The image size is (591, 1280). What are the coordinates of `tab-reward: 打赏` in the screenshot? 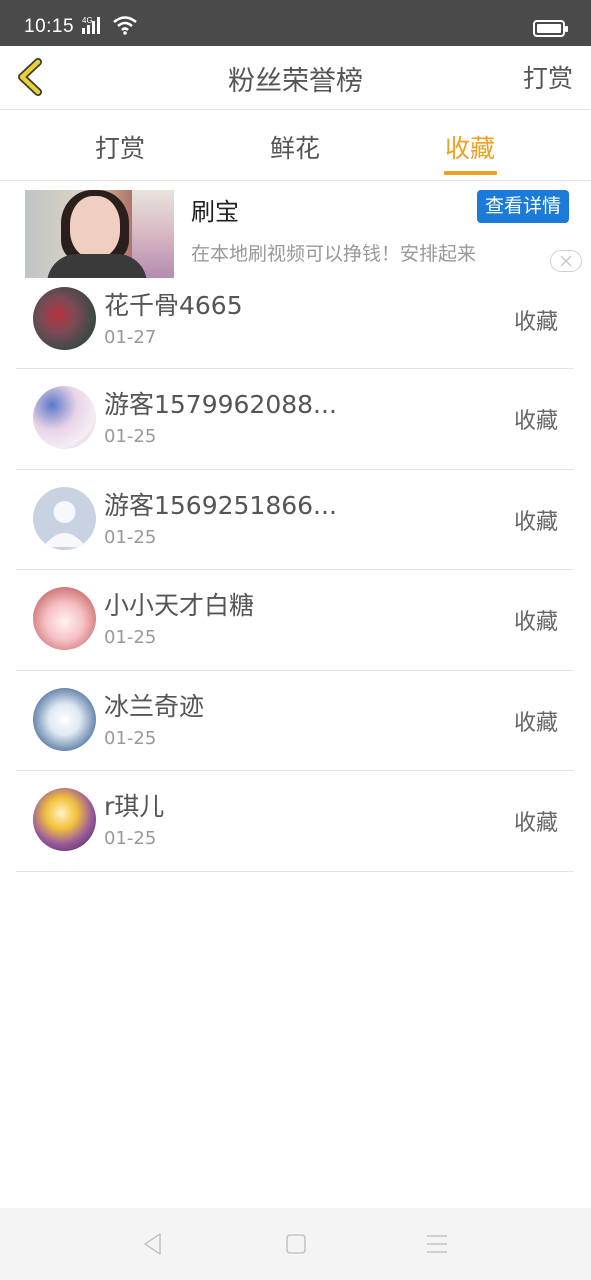 It's located at (120, 147).